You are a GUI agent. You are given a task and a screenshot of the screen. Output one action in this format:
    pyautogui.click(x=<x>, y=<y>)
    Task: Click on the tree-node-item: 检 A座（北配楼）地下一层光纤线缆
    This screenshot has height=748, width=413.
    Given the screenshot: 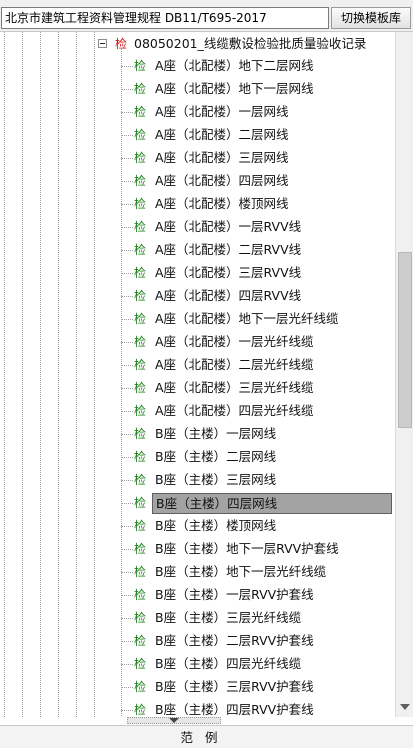 What is the action you would take?
    pyautogui.click(x=197, y=319)
    